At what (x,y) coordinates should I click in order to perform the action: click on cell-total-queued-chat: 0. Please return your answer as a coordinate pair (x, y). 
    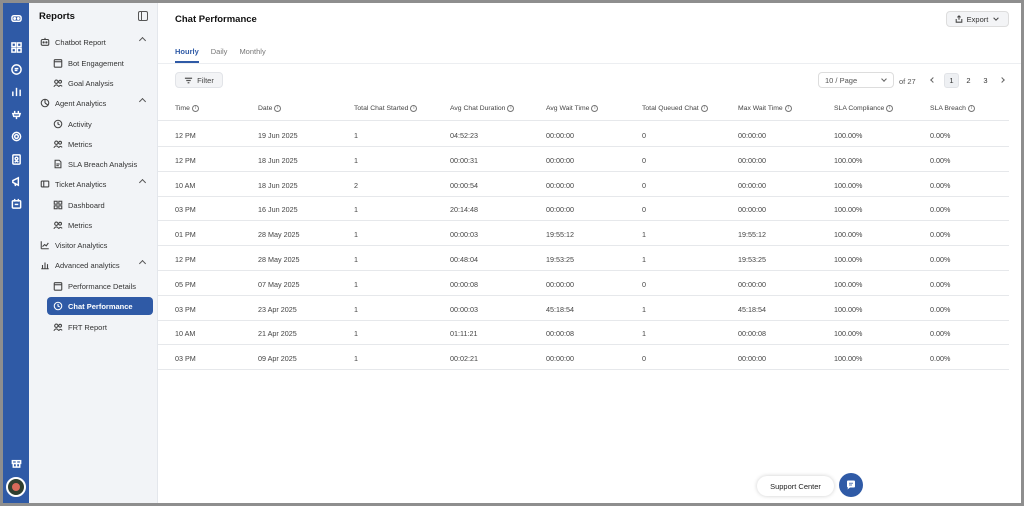
    Looking at the image, I should click on (644, 359).